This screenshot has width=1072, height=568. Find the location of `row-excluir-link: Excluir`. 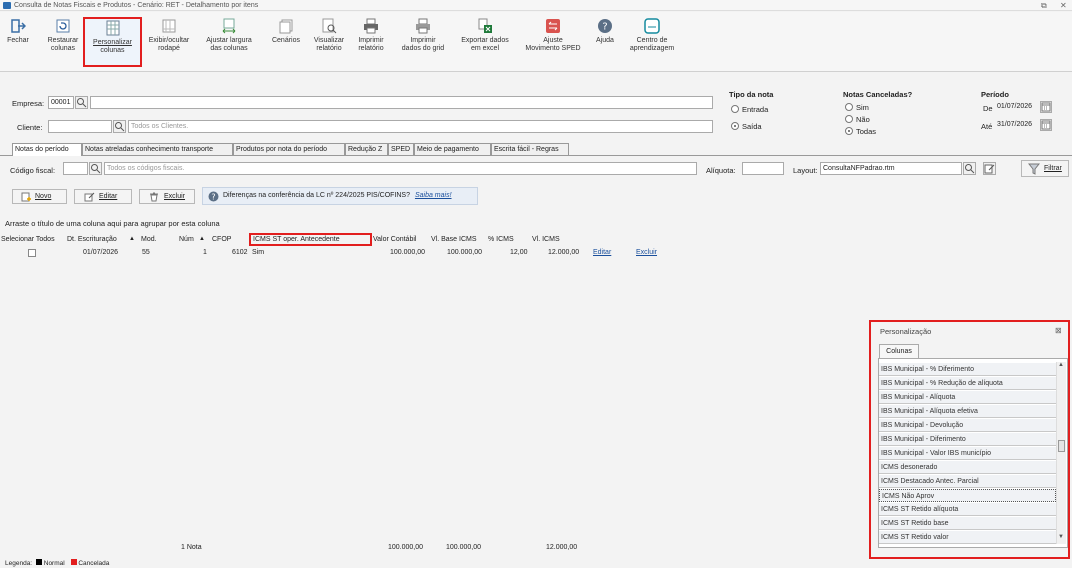

row-excluir-link: Excluir is located at coordinates (646, 253).